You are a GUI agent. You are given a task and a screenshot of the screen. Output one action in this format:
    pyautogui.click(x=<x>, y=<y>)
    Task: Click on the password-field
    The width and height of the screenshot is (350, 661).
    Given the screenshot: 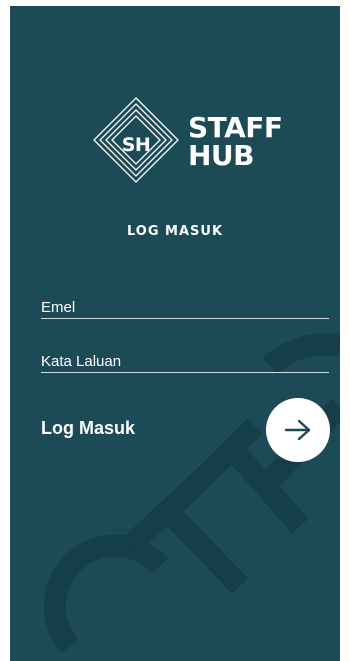 What is the action you would take?
    pyautogui.click(x=185, y=359)
    